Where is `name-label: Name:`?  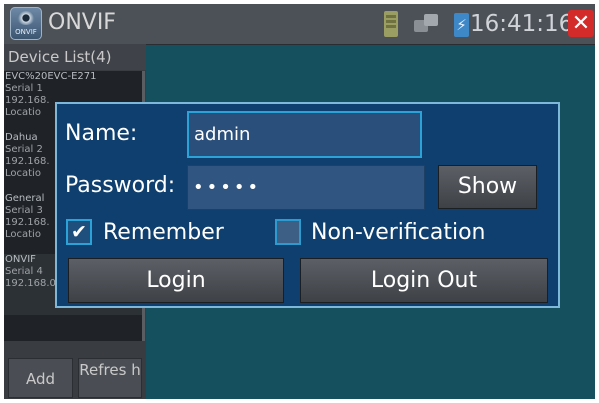
name-label: Name: is located at coordinates (101, 133).